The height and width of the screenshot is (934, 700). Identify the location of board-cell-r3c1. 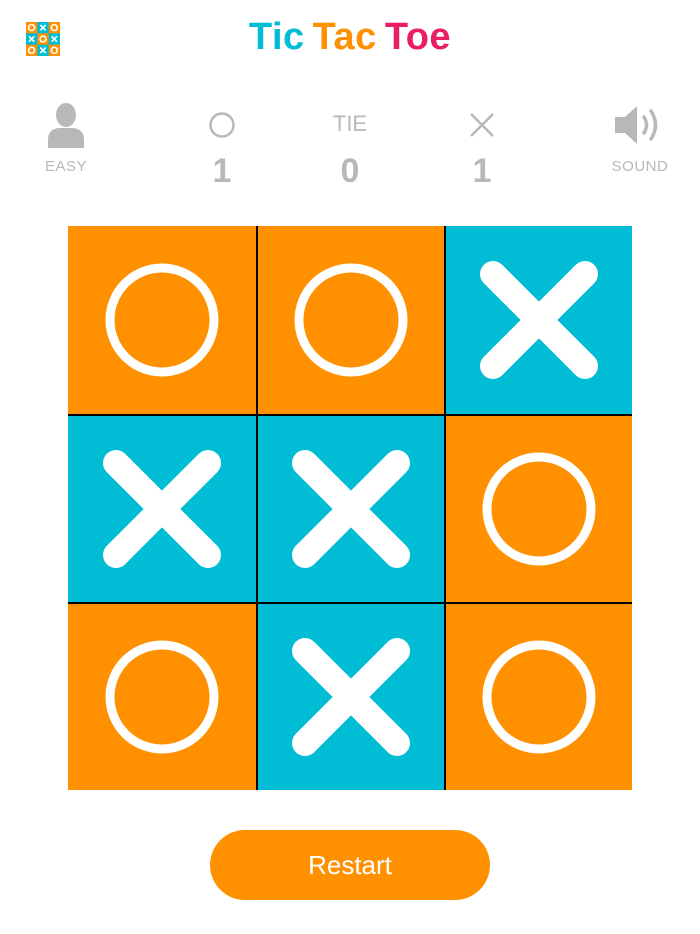
(162, 696).